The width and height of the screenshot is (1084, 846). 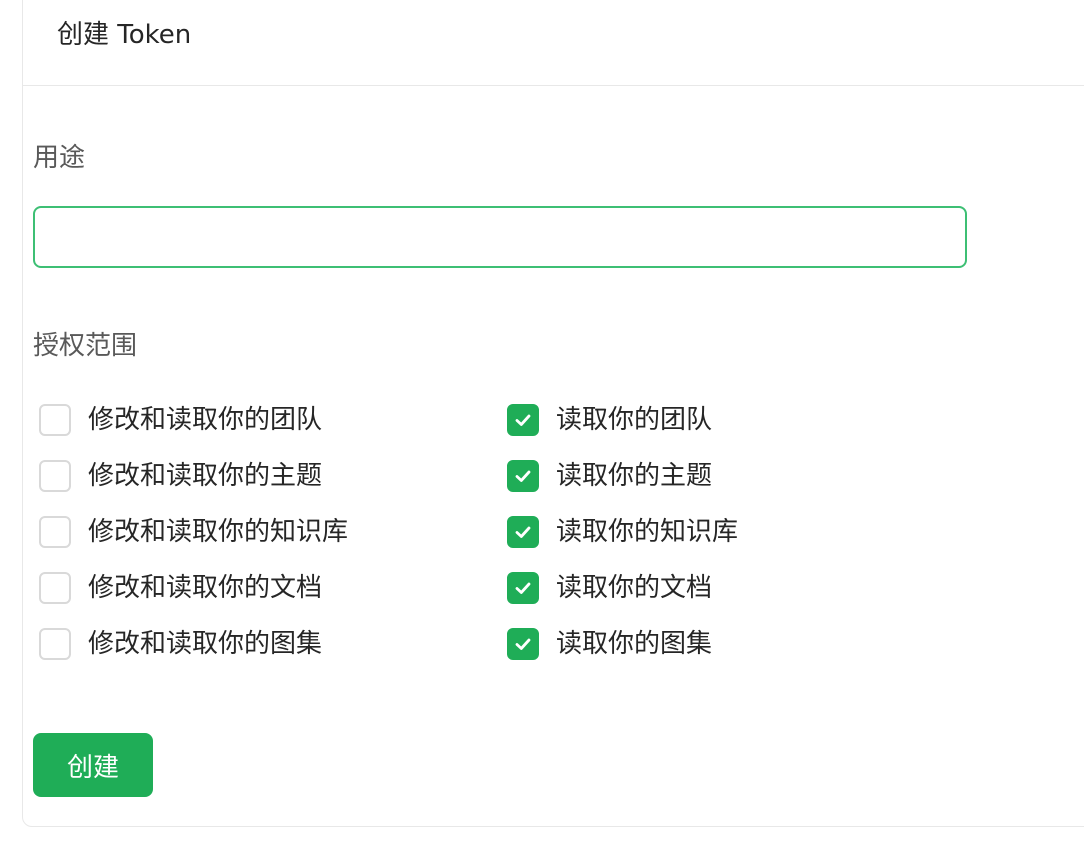 I want to click on scope-label-text: 读取你的知识库, so click(x=647, y=532).